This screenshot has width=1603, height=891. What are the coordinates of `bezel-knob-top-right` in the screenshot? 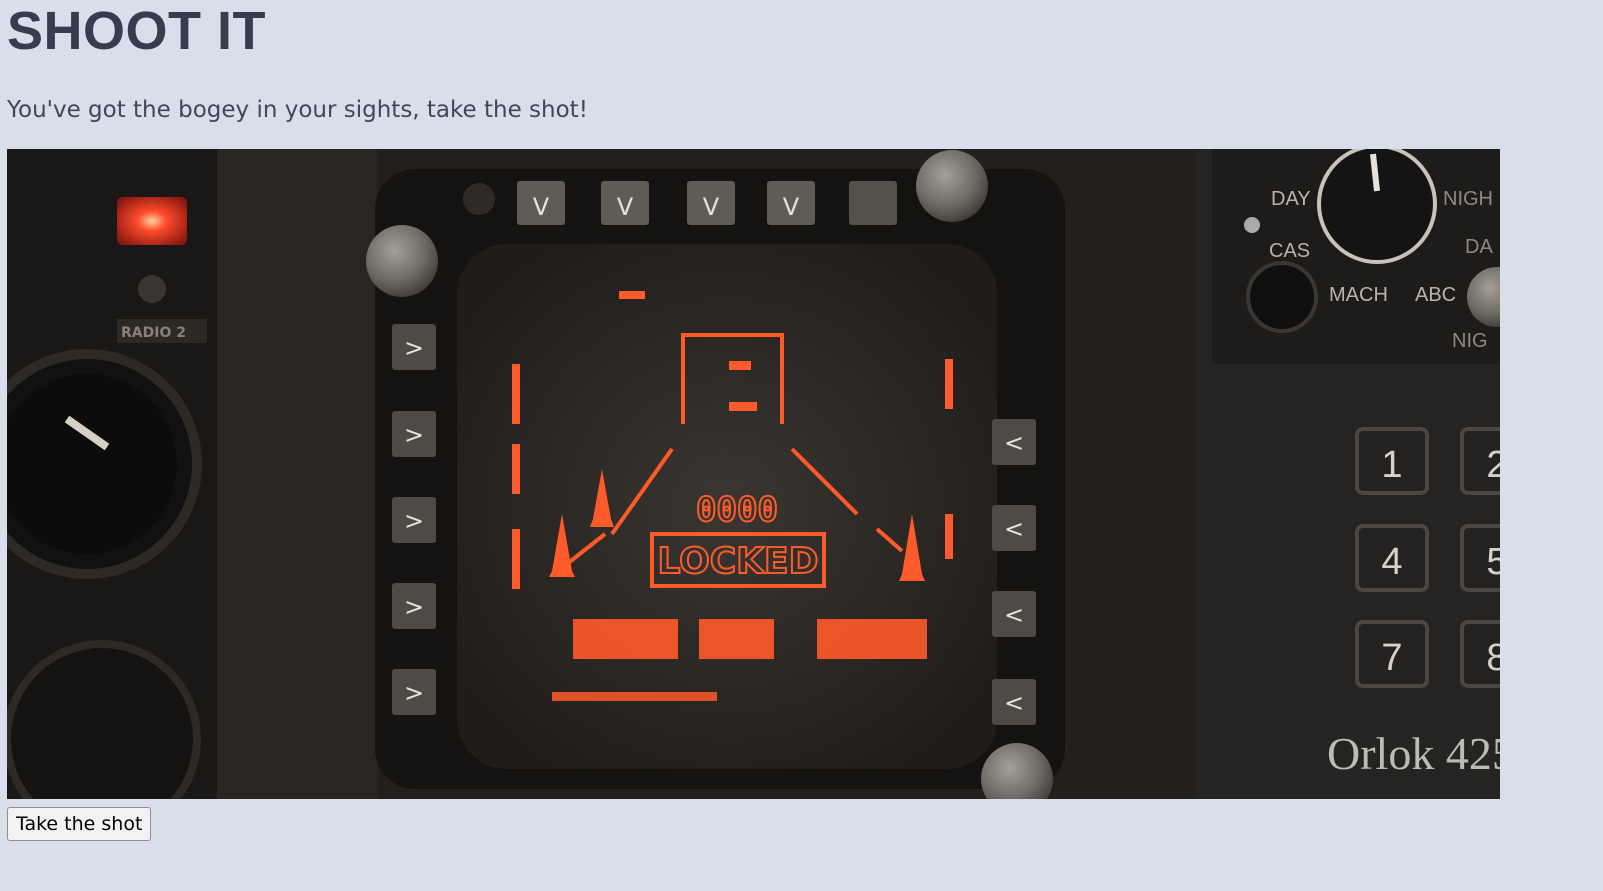 It's located at (952, 186).